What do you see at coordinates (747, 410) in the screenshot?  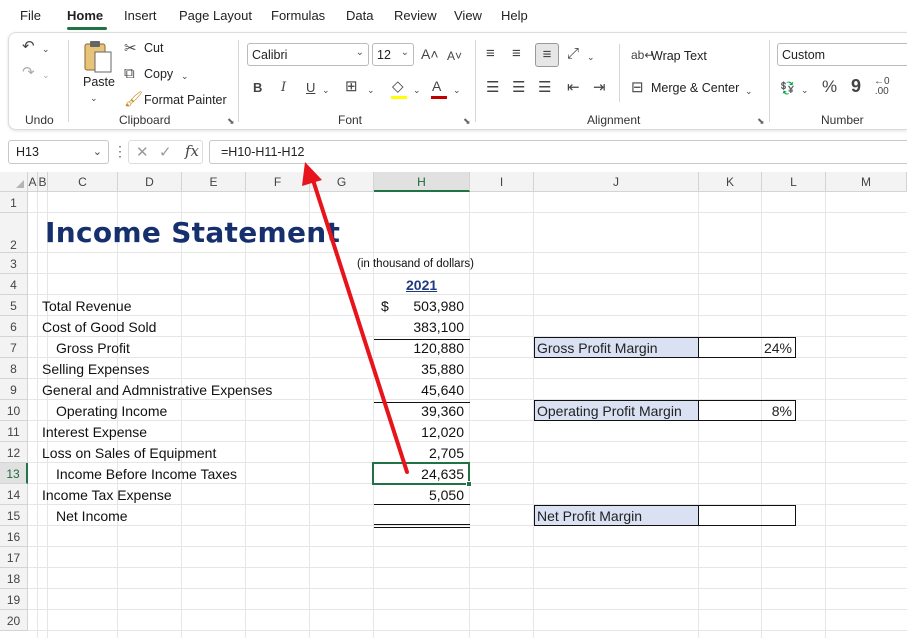 I see `ratio-value: 8%` at bounding box center [747, 410].